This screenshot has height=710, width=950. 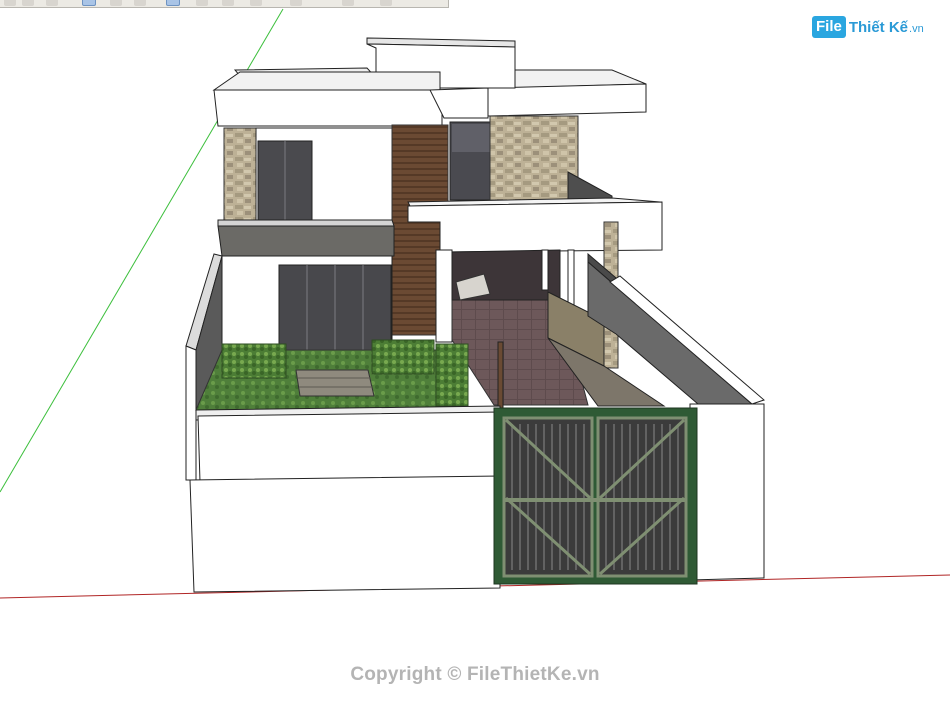 What do you see at coordinates (829, 27) in the screenshot?
I see `logo-badge: File` at bounding box center [829, 27].